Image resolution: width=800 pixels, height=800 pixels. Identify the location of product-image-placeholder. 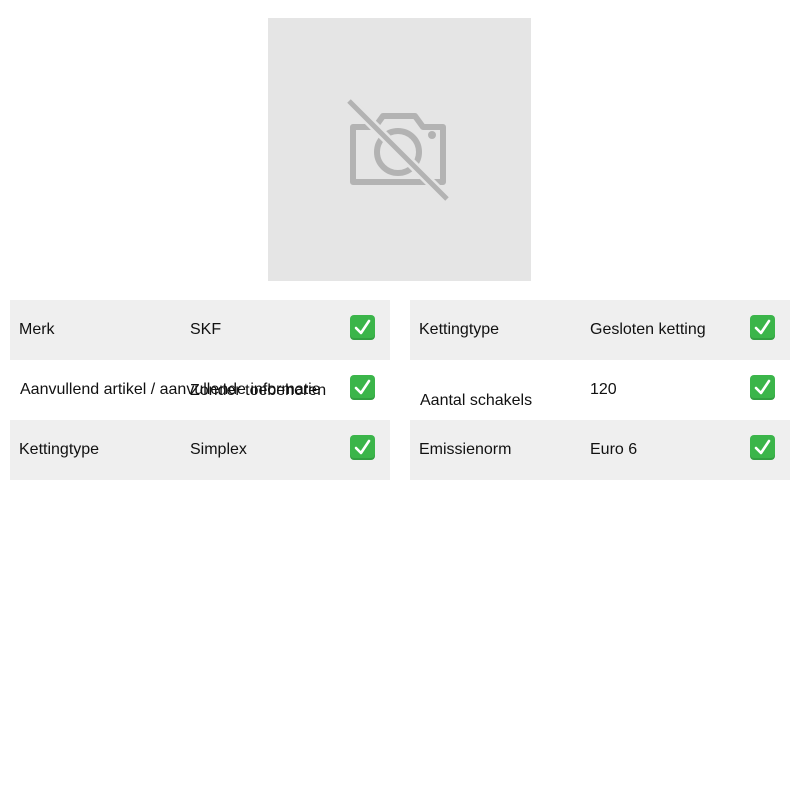
(399, 149).